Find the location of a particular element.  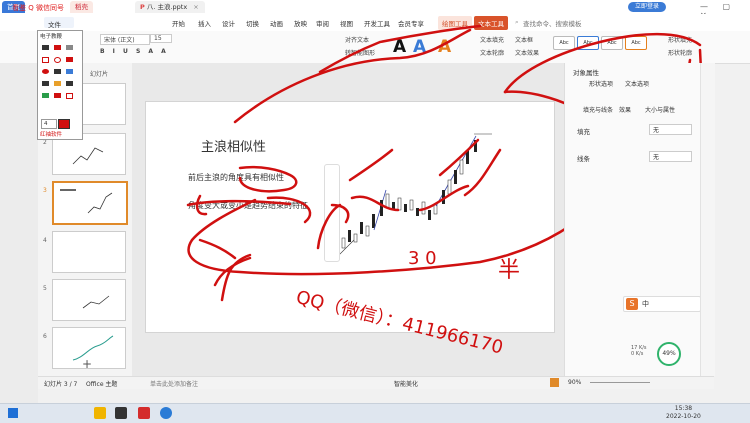

fill-label: 填充 is located at coordinates (583, 132).